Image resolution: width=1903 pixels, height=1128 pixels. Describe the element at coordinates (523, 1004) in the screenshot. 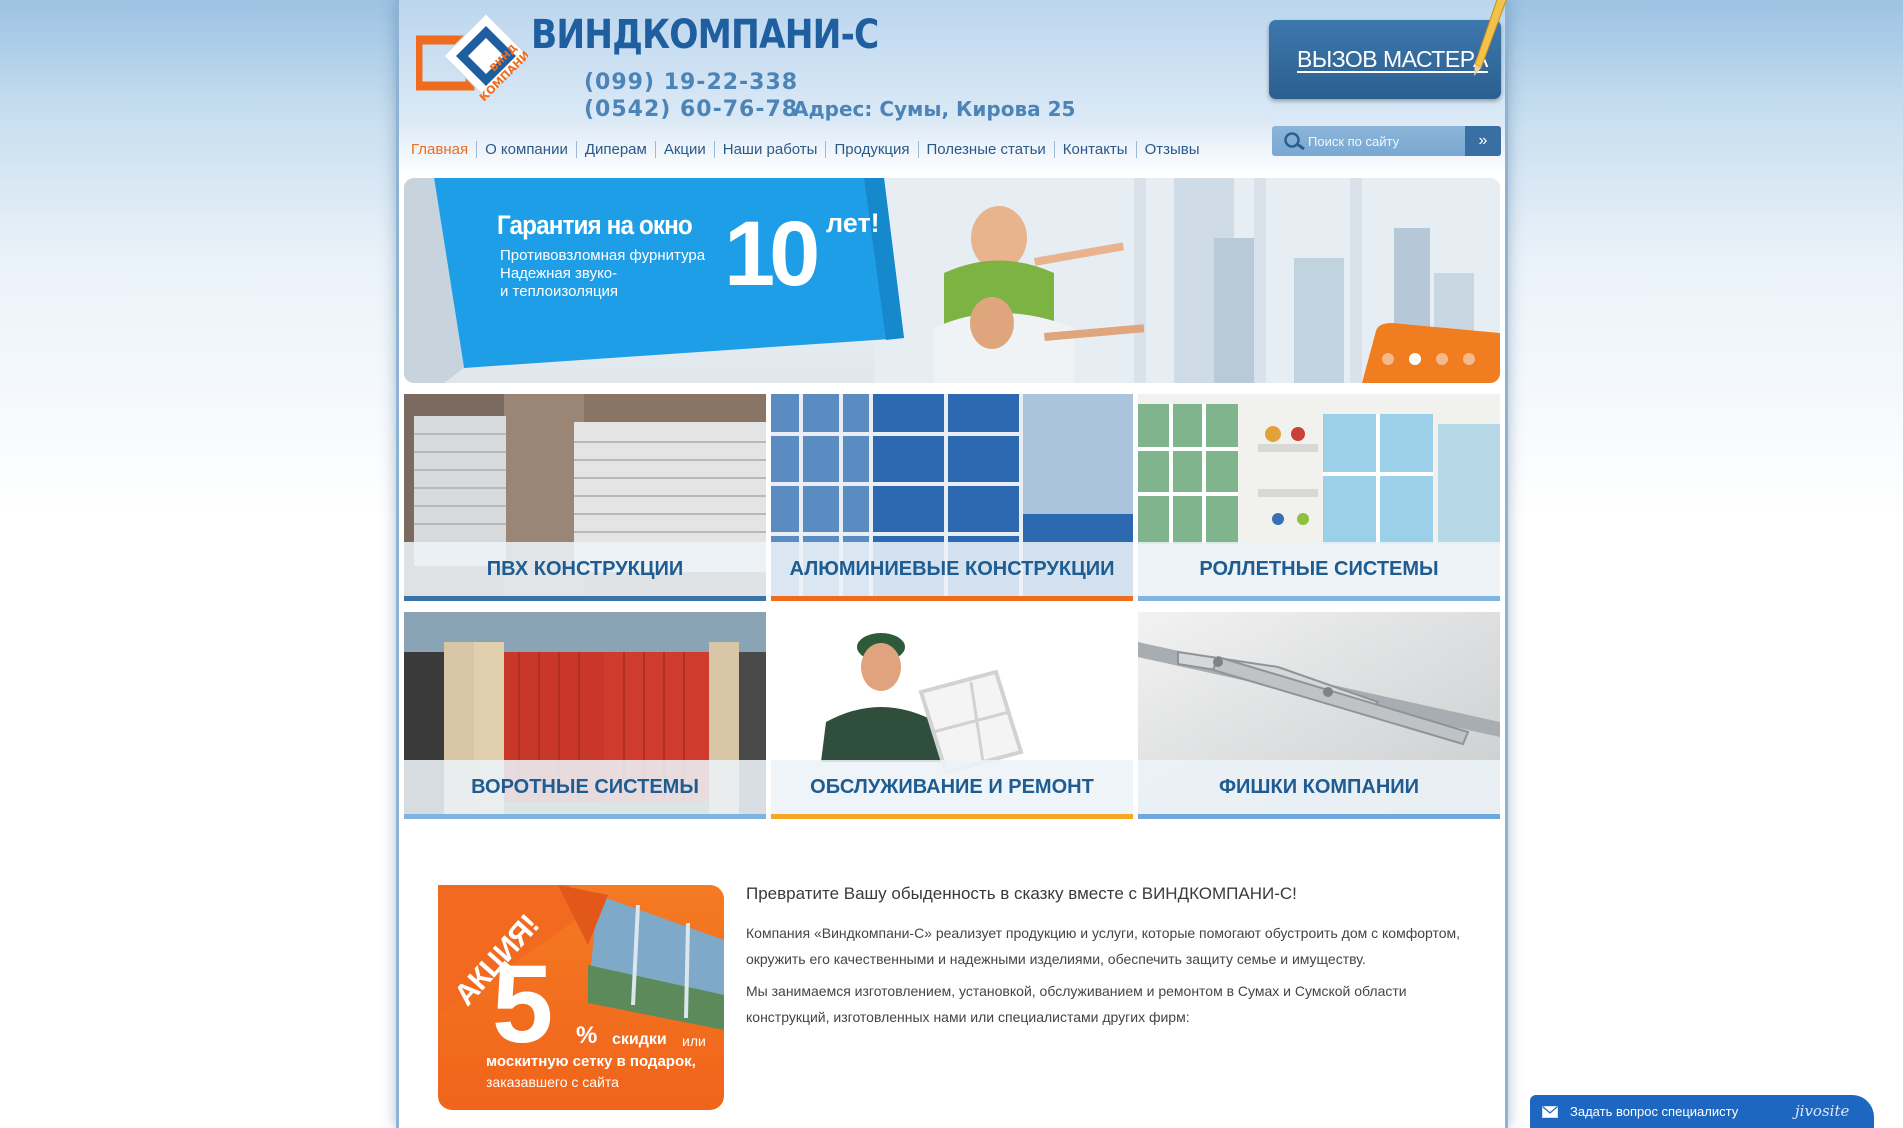

I see `promo-number: 5` at that location.